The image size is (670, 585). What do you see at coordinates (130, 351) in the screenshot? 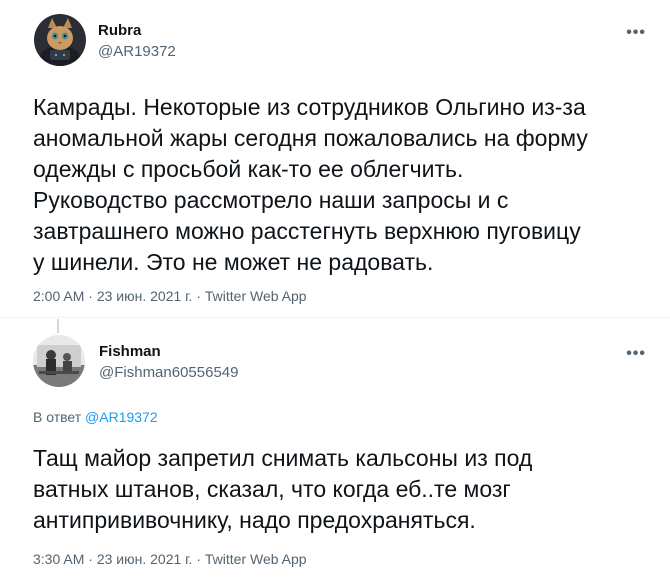
I see `display-name: Fishman` at bounding box center [130, 351].